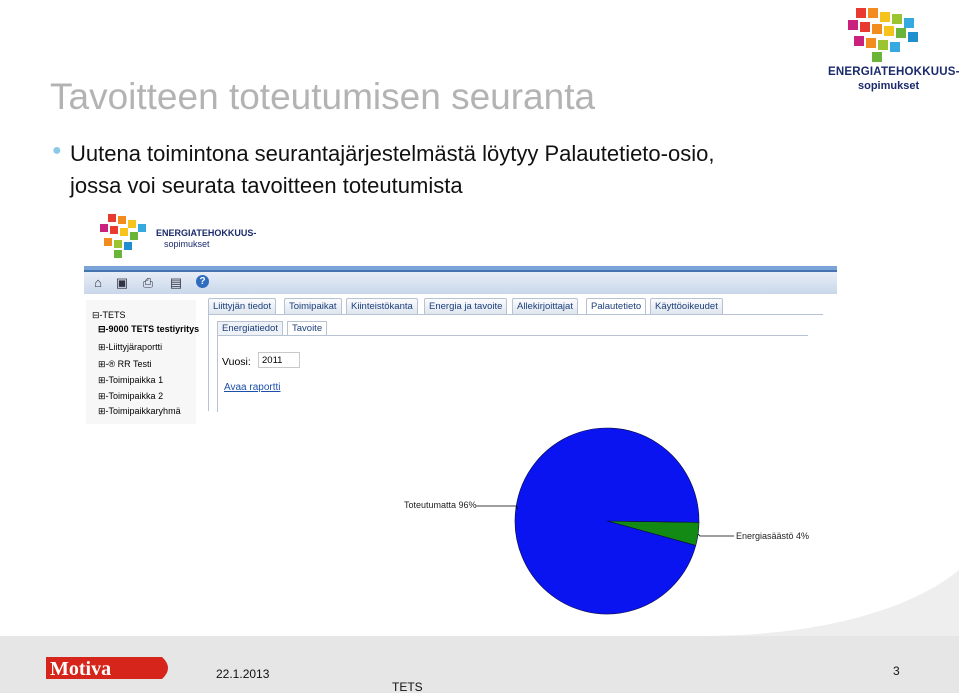 The image size is (959, 694). Describe the element at coordinates (176, 283) in the screenshot. I see `export-icon: ▤` at that location.